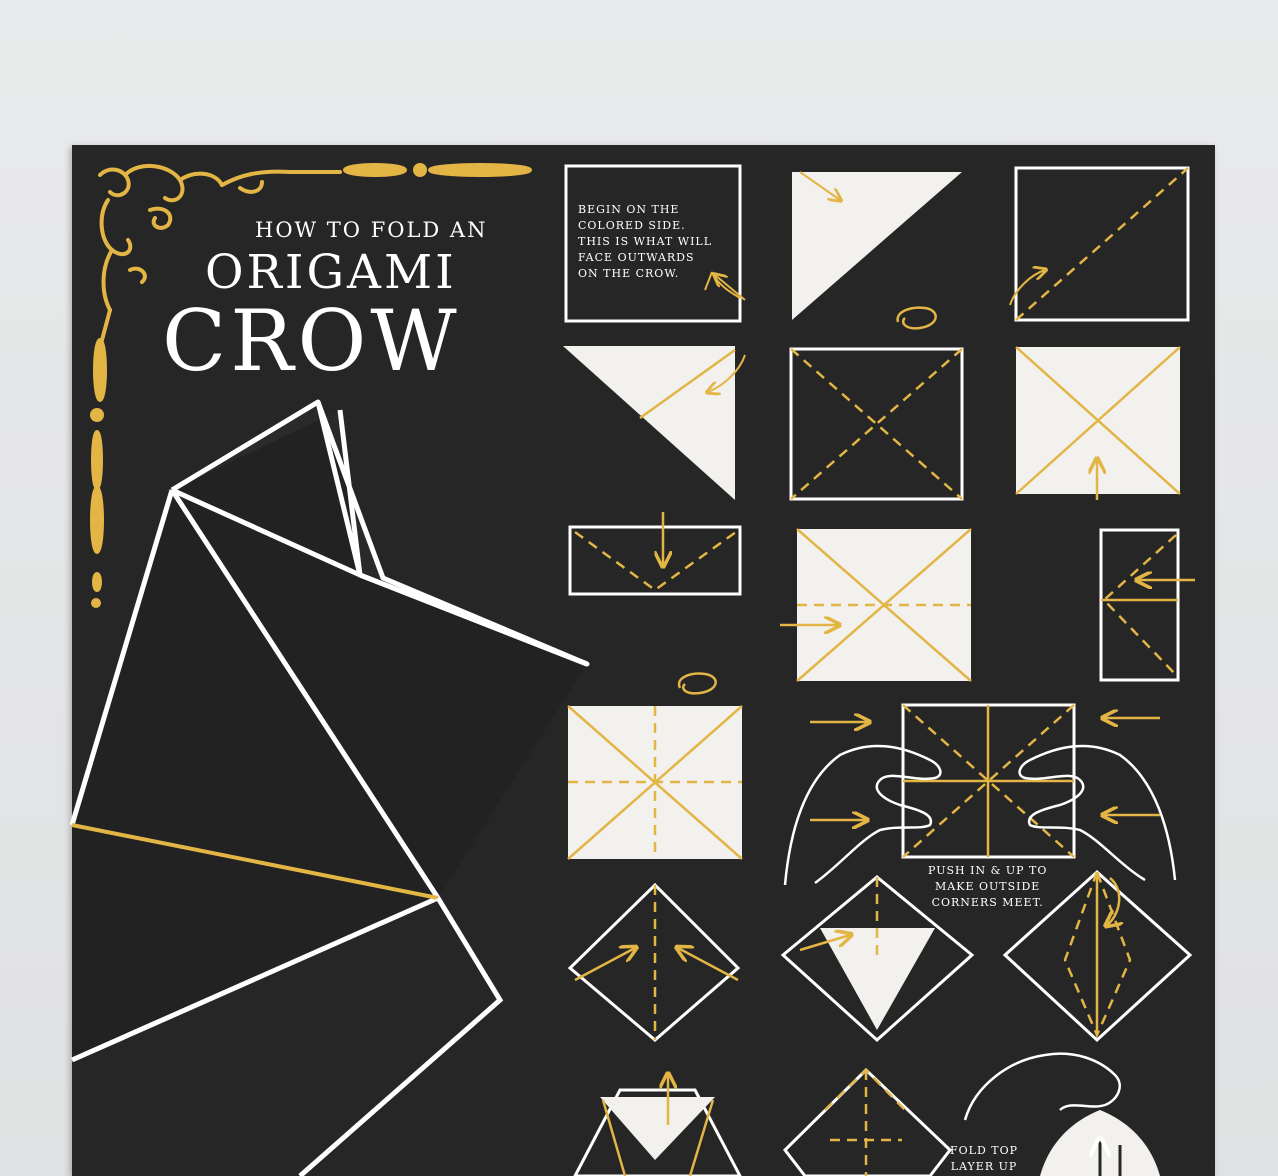 Image resolution: width=1278 pixels, height=1176 pixels. I want to click on fold-note: FOLD TOP LAYER UP, so click(984, 1158).